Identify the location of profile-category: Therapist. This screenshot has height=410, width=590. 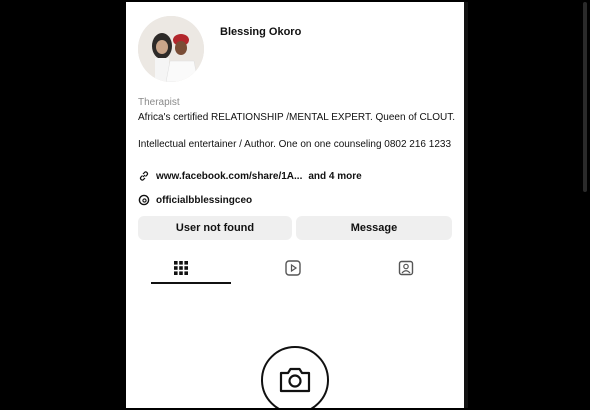
(159, 102).